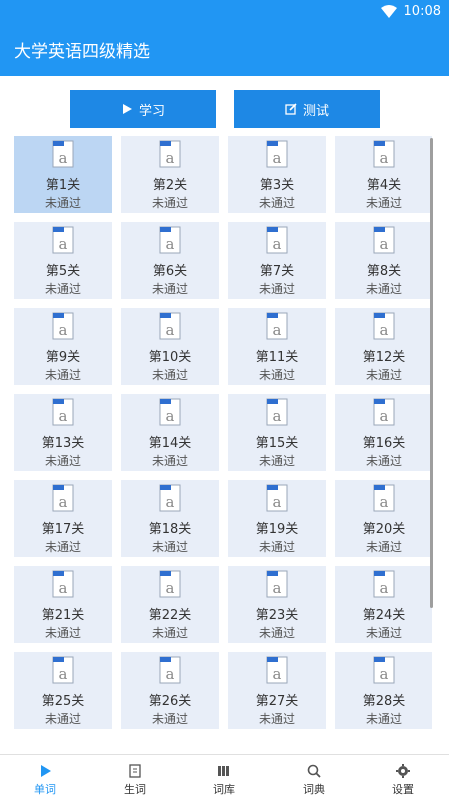 The width and height of the screenshot is (449, 800). I want to click on level-cell: a 第18关 未通过, so click(170, 518).